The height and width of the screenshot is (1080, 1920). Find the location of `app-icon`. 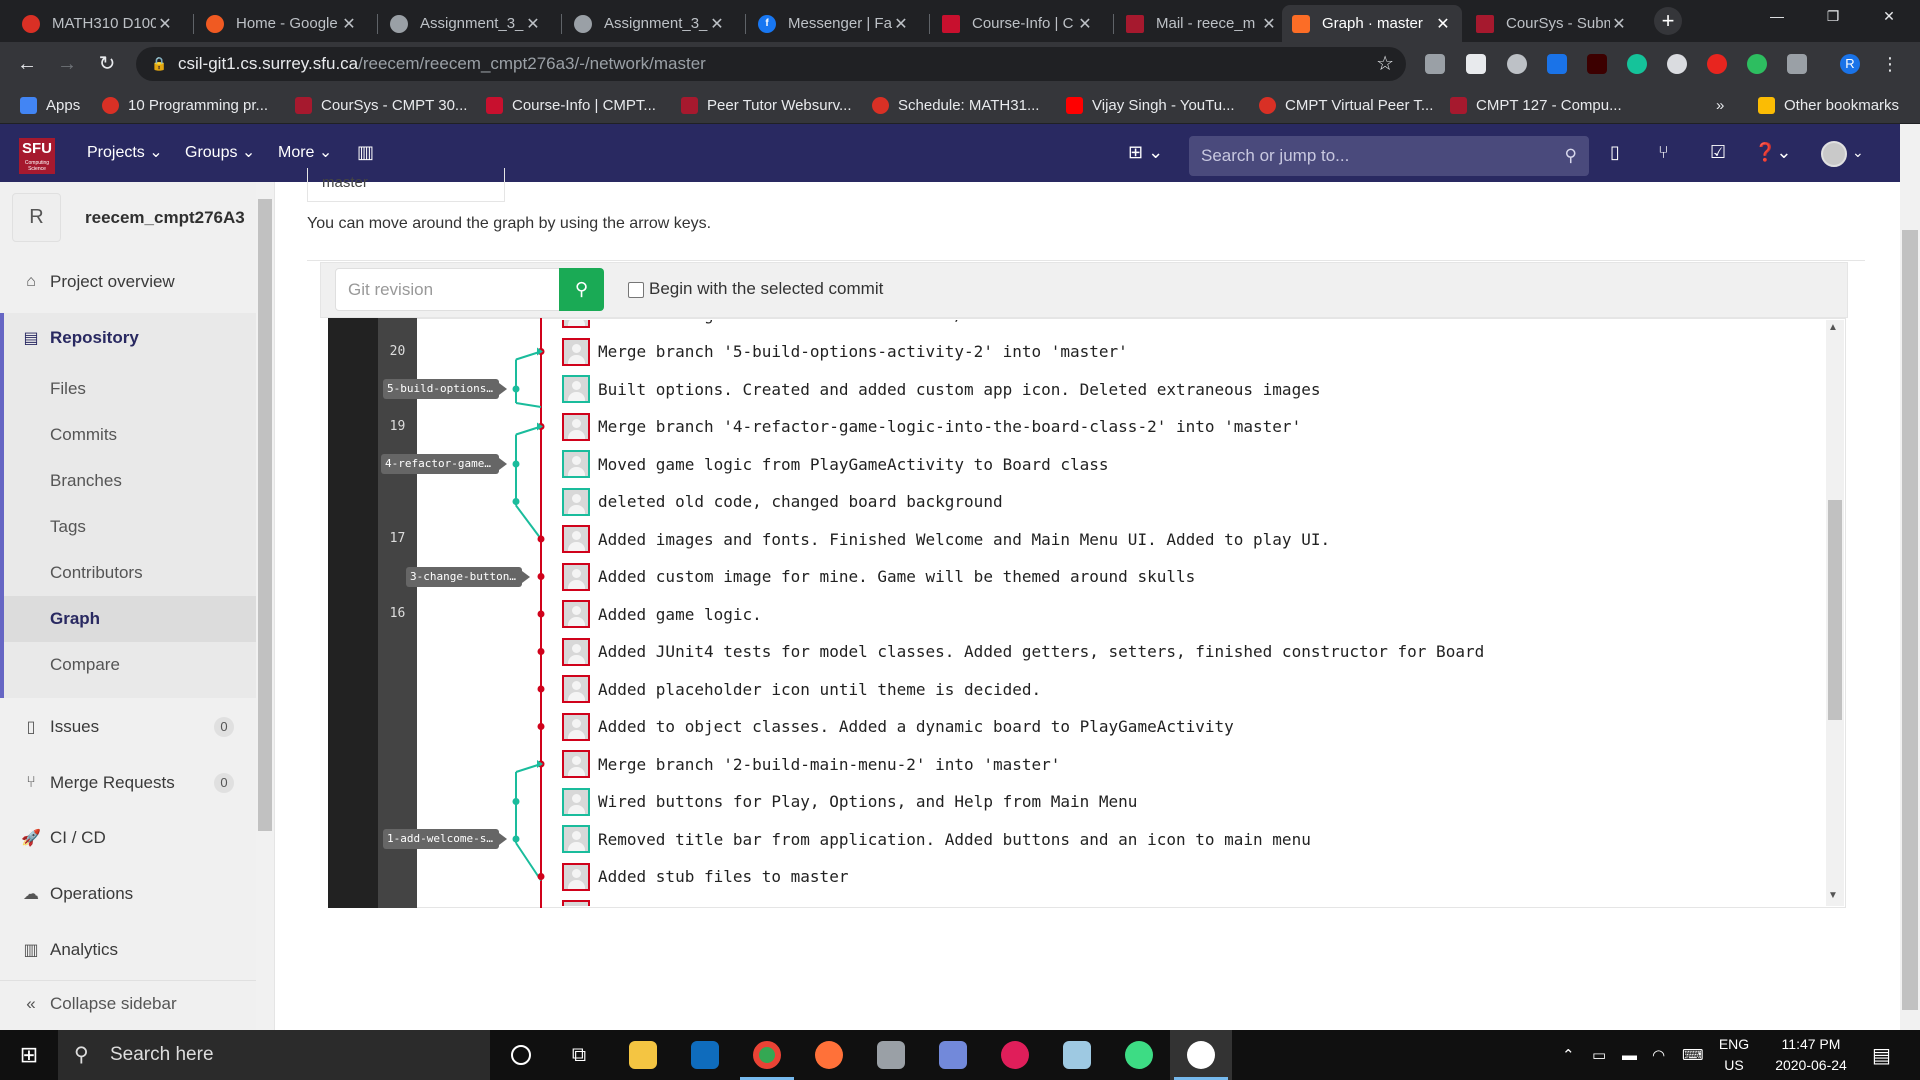

app-icon is located at coordinates (891, 1055).